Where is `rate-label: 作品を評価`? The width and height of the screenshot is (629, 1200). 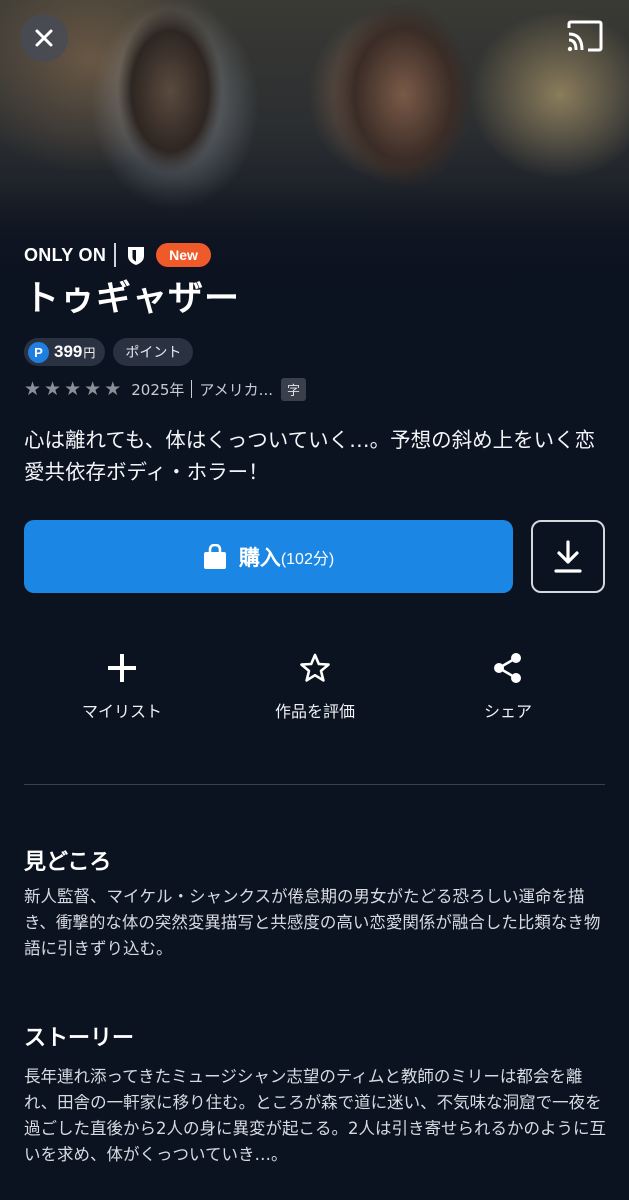 rate-label: 作品を評価 is located at coordinates (314, 711).